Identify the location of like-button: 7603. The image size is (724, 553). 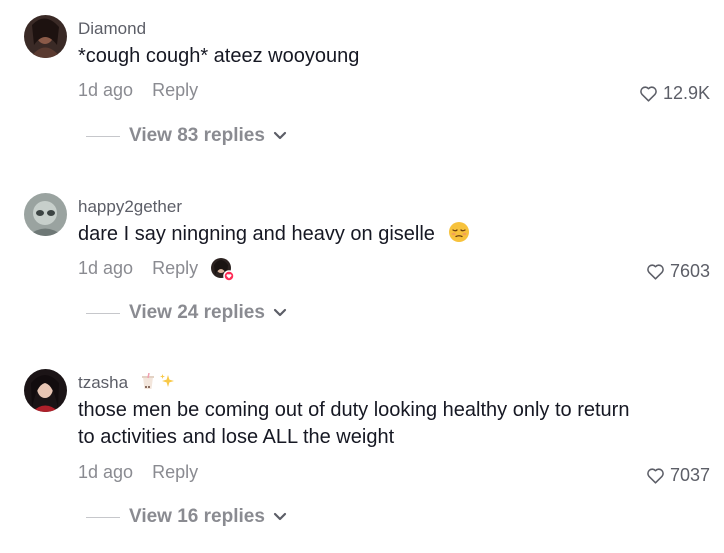
(678, 271).